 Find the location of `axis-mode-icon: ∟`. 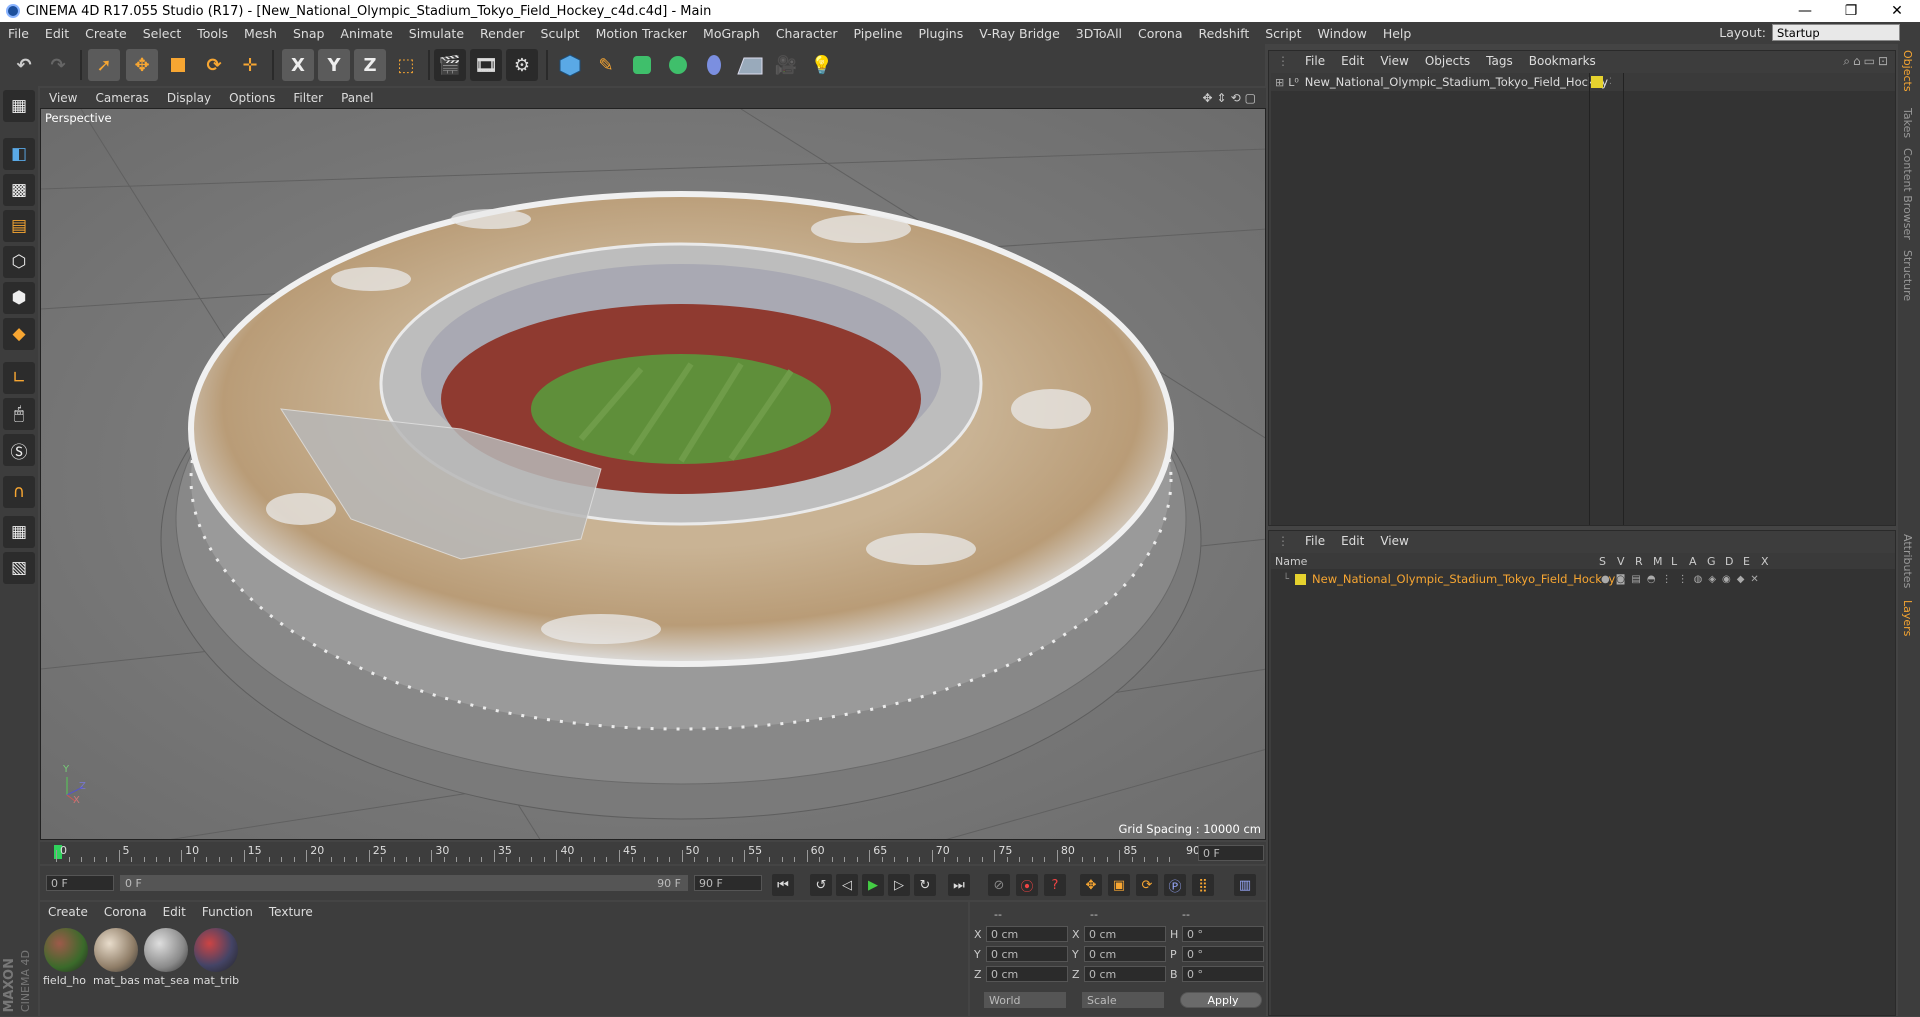

axis-mode-icon: ∟ is located at coordinates (19, 378).